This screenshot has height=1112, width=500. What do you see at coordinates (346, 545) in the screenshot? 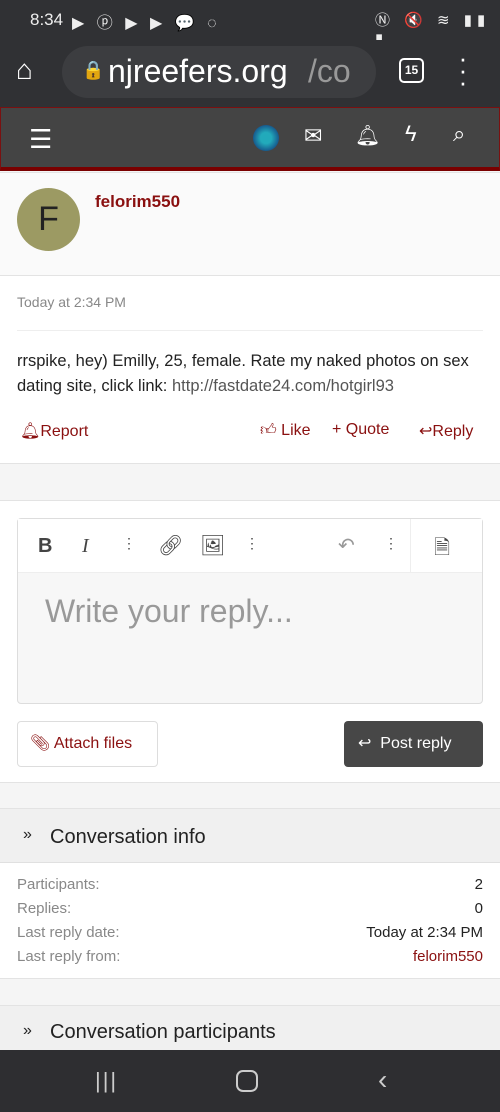
I see `undo-icon: ↶` at bounding box center [346, 545].